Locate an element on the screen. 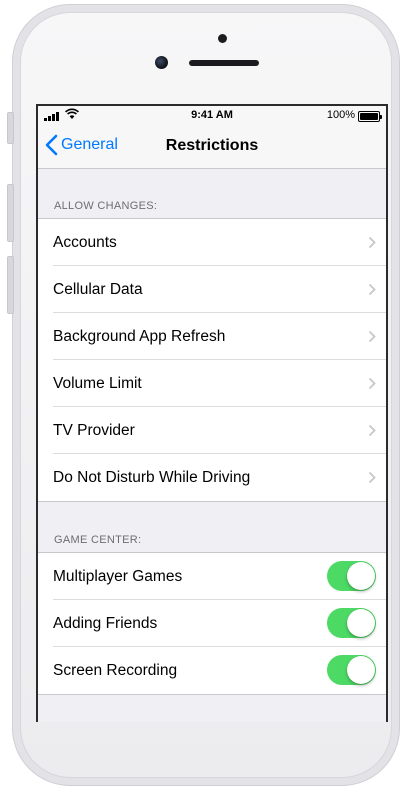 The image size is (410, 786). multiplayer-games-toggle is located at coordinates (351, 576).